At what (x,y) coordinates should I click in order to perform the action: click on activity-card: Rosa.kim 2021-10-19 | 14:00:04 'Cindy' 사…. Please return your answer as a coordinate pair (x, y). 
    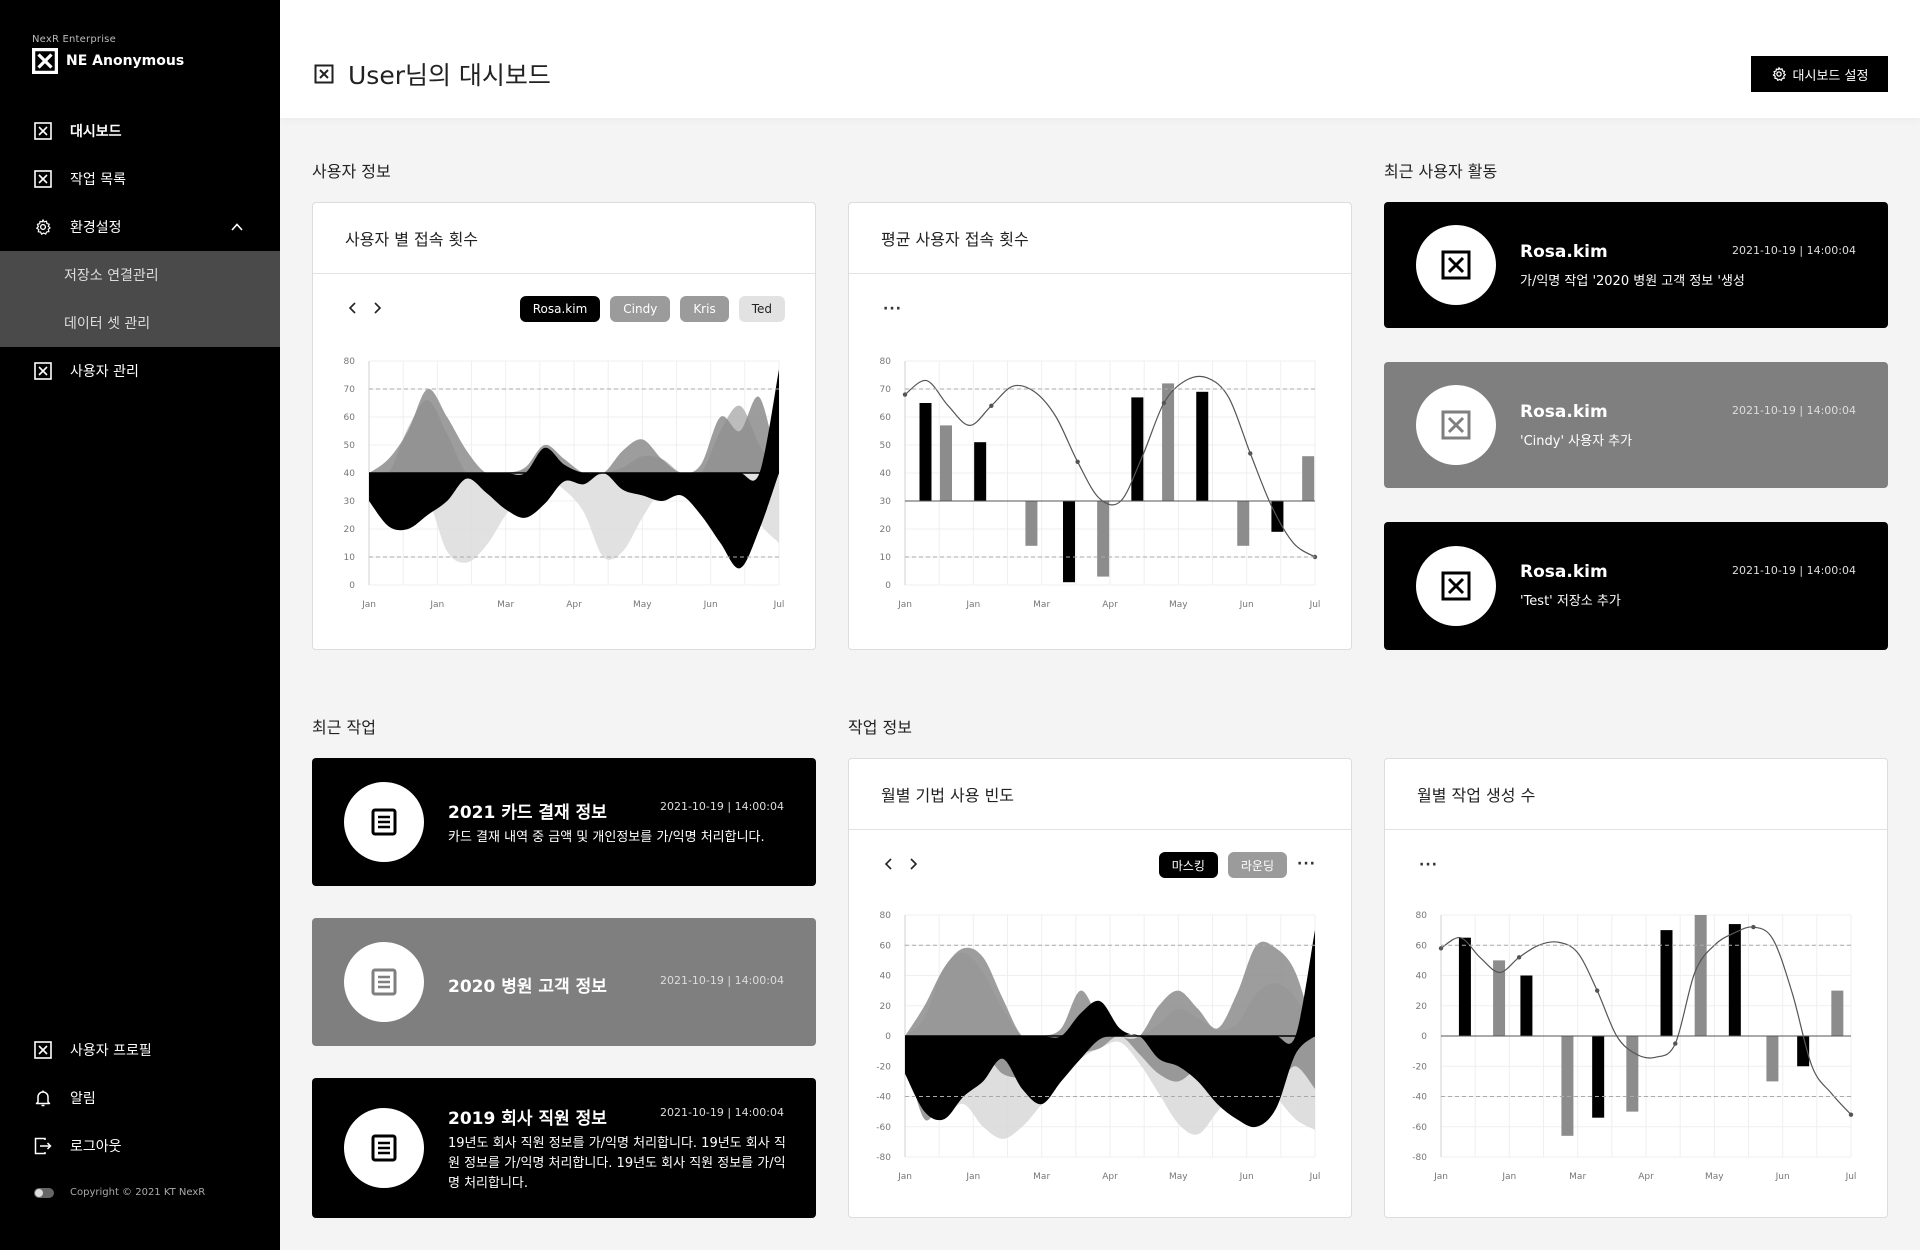
    Looking at the image, I should click on (1636, 425).